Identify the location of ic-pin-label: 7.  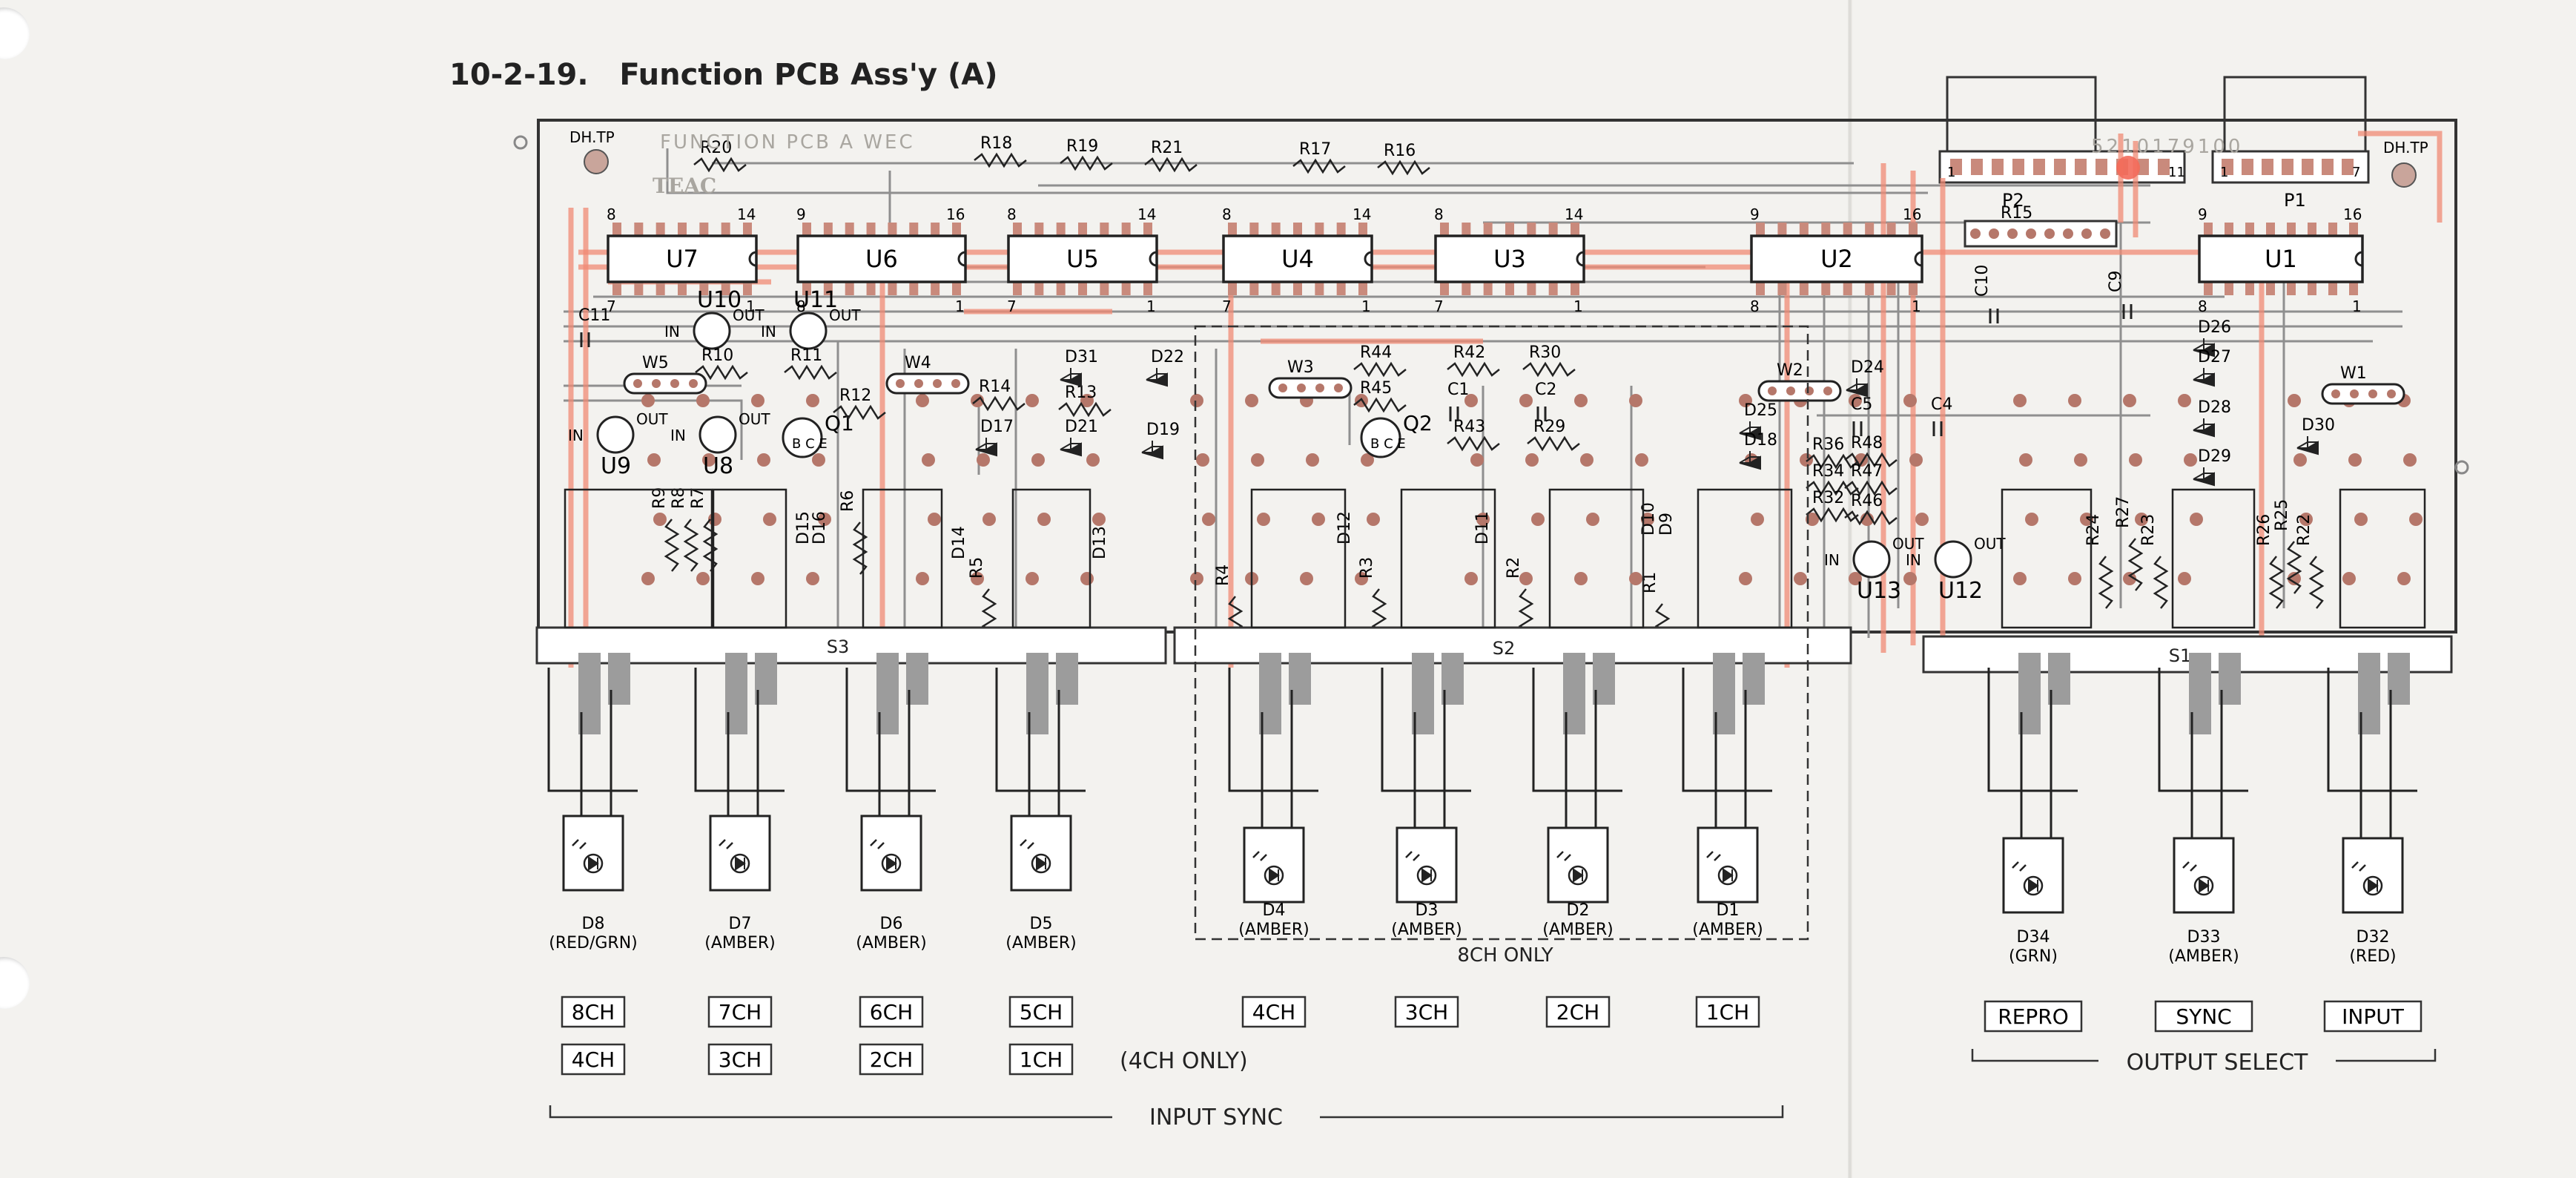
(1439, 306).